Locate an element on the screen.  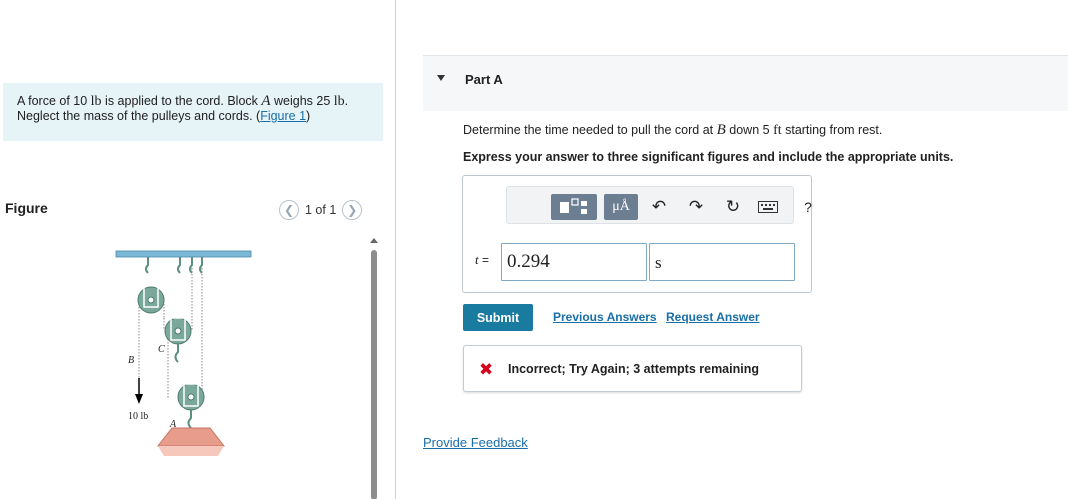
variable-label: t = is located at coordinates (482, 260).